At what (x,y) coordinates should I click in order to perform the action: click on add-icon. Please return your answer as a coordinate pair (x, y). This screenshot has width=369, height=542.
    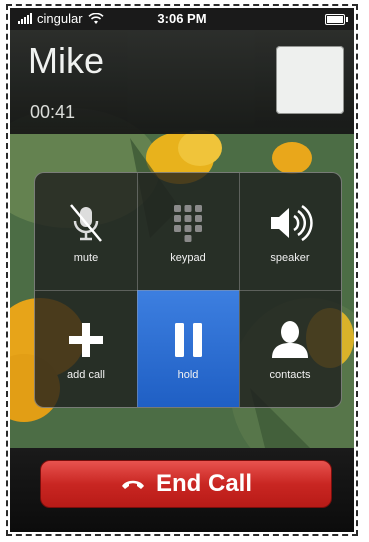
    Looking at the image, I should click on (86, 340).